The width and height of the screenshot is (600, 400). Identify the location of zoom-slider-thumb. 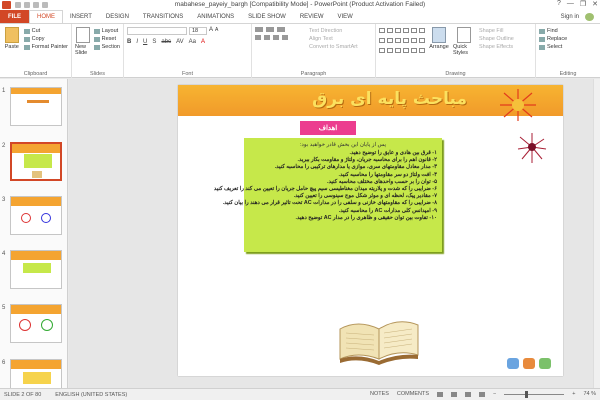
(526, 394).